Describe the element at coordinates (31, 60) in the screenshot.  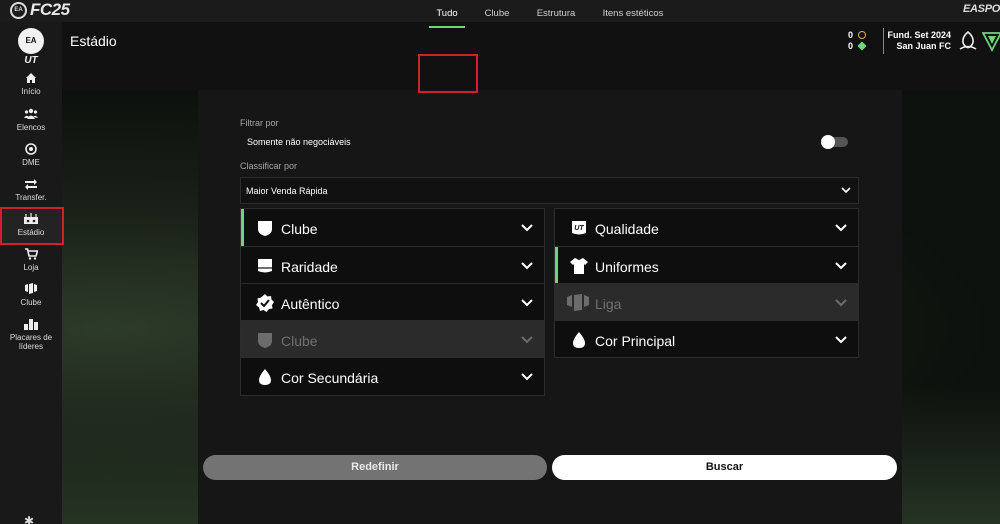
I see `ut-label: UT` at that location.